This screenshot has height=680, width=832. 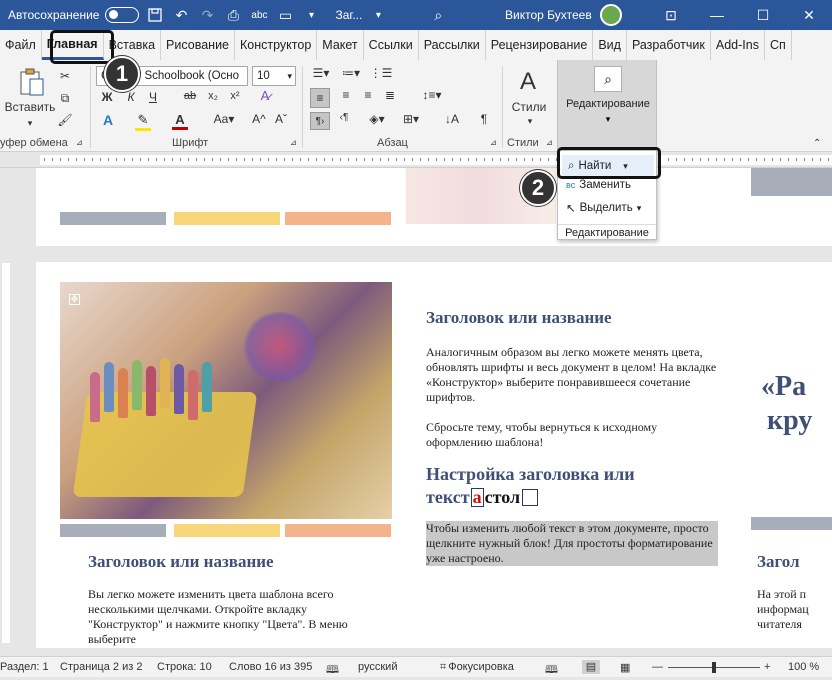 What do you see at coordinates (21, 45) in the screenshot?
I see `tab-0: Файл` at bounding box center [21, 45].